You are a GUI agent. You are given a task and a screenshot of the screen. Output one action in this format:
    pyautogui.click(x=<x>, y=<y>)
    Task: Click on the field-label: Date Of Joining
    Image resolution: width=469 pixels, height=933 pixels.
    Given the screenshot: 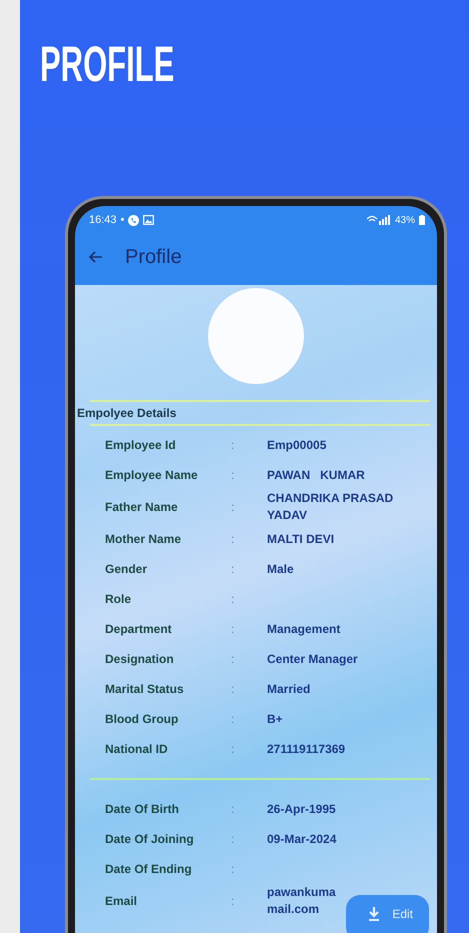 What is the action you would take?
    pyautogui.click(x=150, y=839)
    